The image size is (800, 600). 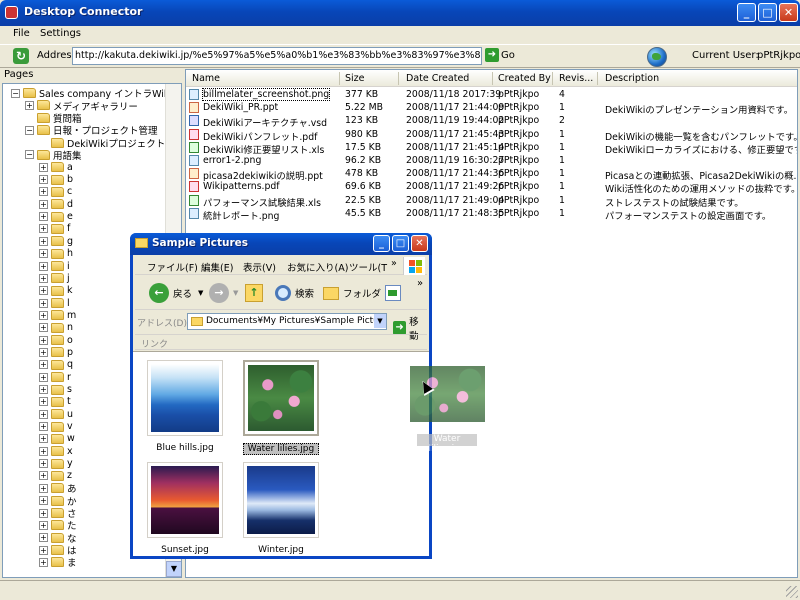 What do you see at coordinates (53, 118) in the screenshot?
I see `tree-item: 質問箱` at bounding box center [53, 118].